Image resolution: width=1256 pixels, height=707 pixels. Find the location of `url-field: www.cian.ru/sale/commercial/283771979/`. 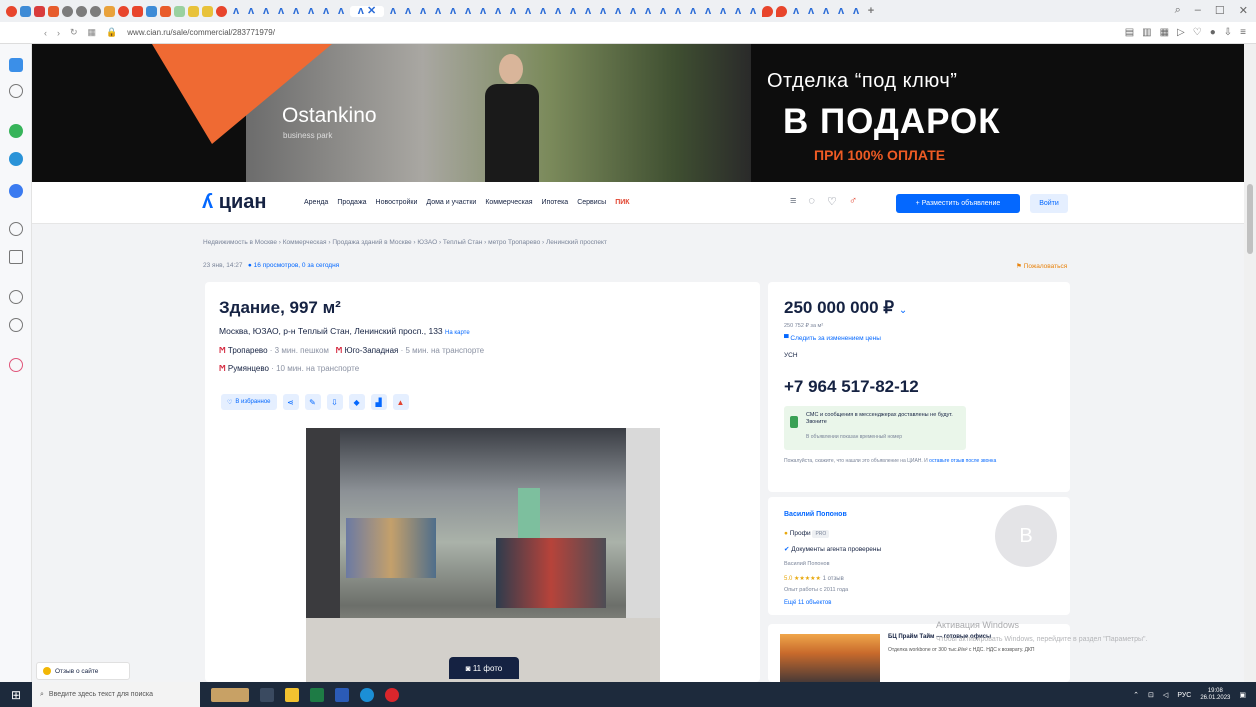

url-field: www.cian.ru/sale/commercial/283771979/ is located at coordinates (201, 32).